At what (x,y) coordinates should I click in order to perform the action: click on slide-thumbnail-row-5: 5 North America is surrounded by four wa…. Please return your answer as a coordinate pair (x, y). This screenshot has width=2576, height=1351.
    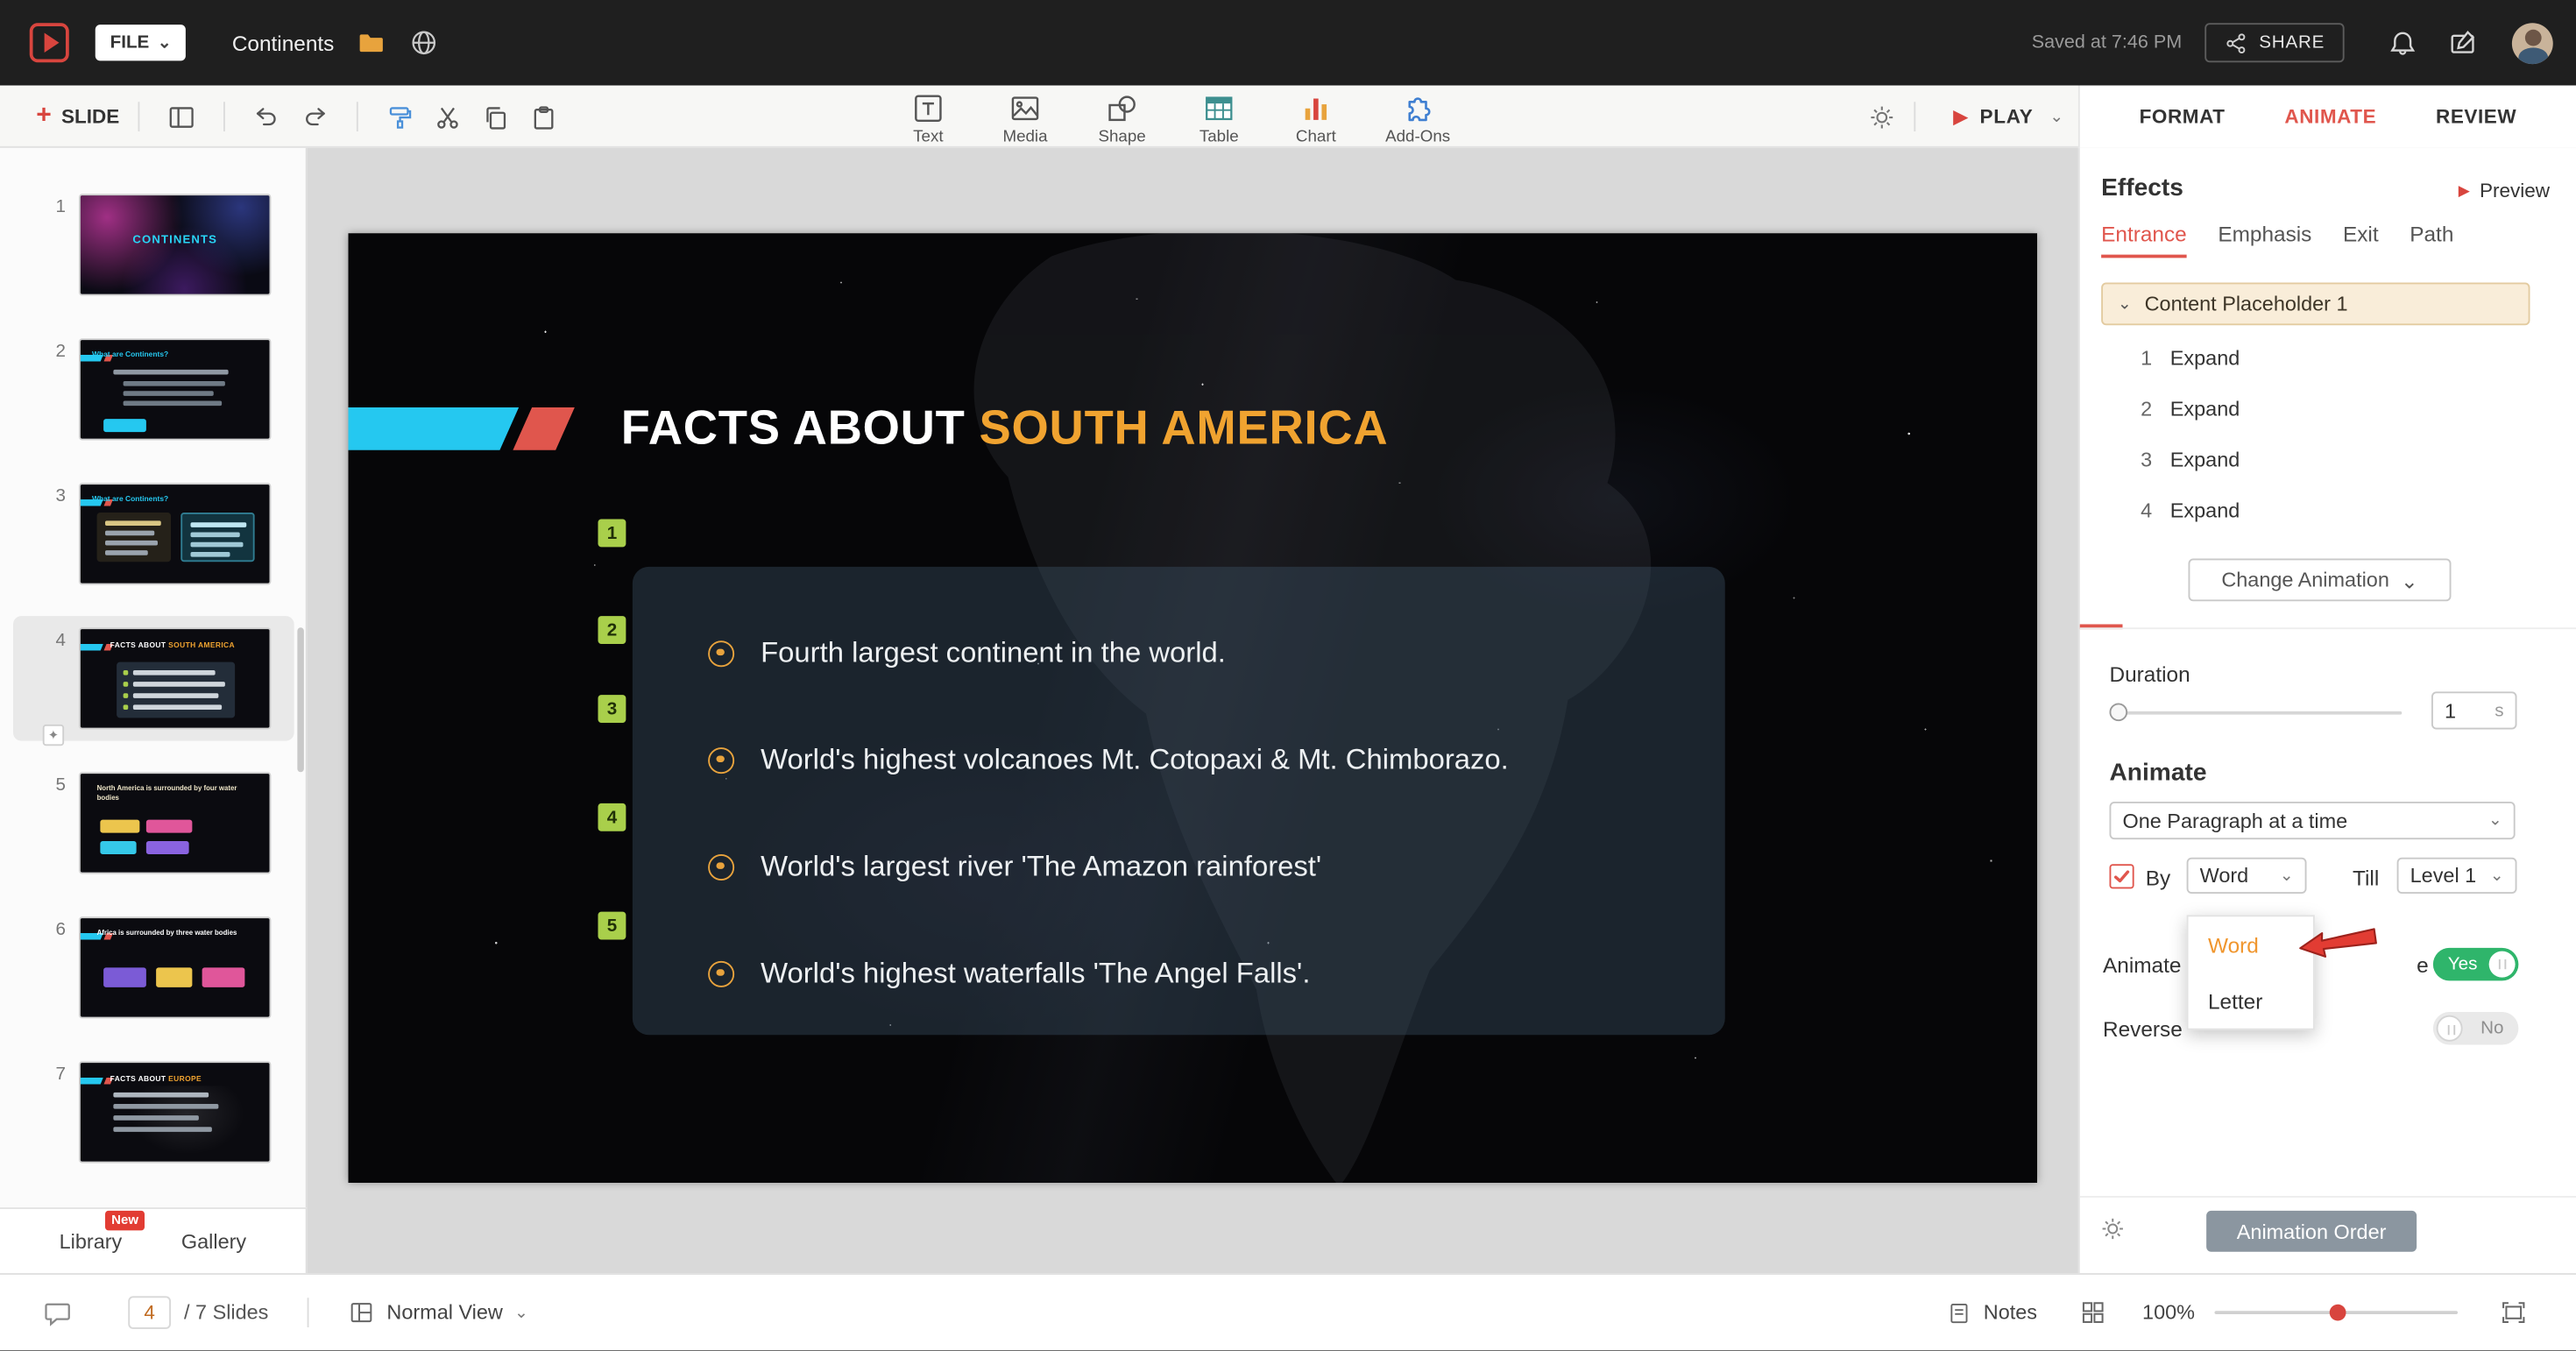
    Looking at the image, I should click on (153, 823).